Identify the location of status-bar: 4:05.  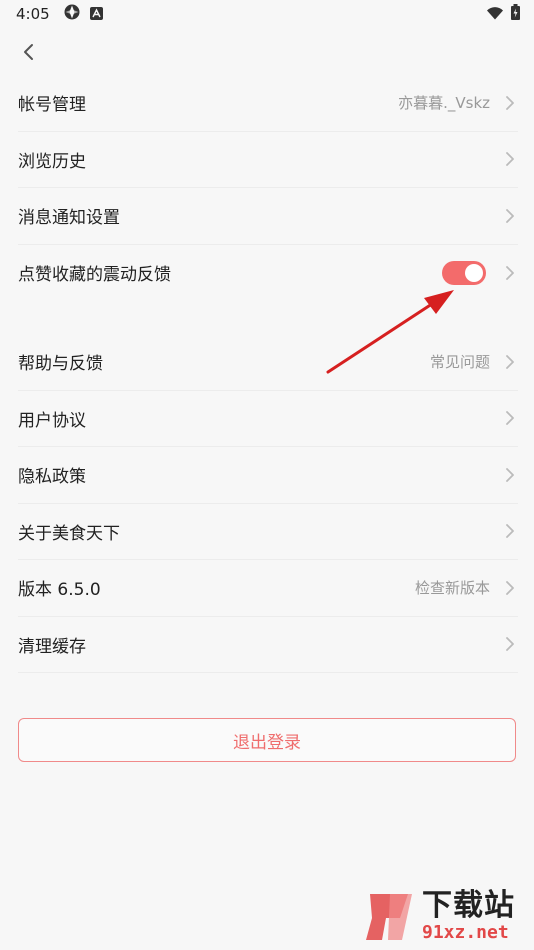
(267, 14).